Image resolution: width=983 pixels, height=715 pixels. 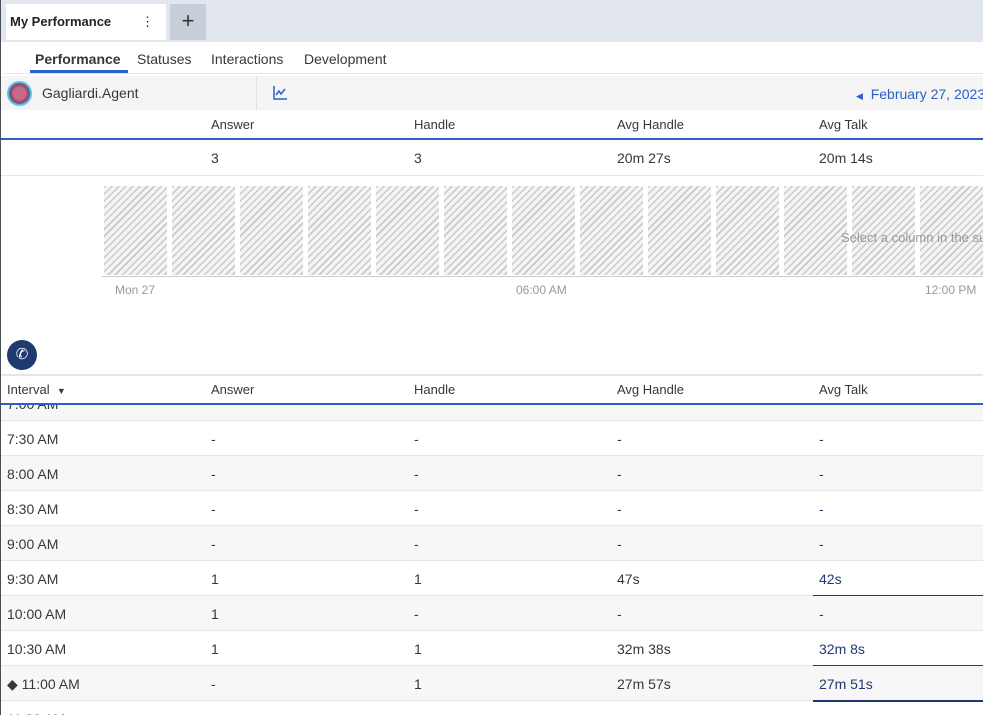 What do you see at coordinates (926, 94) in the screenshot?
I see `date-label: February 27, 2023` at bounding box center [926, 94].